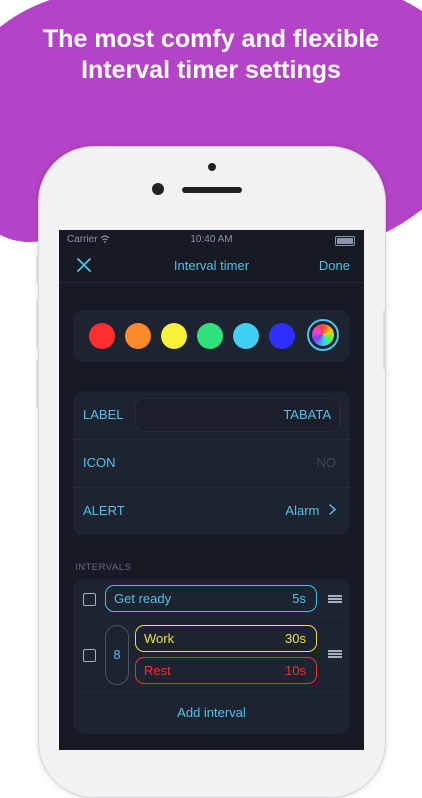 Image resolution: width=422 pixels, height=798 pixels. What do you see at coordinates (143, 598) in the screenshot?
I see `get-ready-name: Get ready` at bounding box center [143, 598].